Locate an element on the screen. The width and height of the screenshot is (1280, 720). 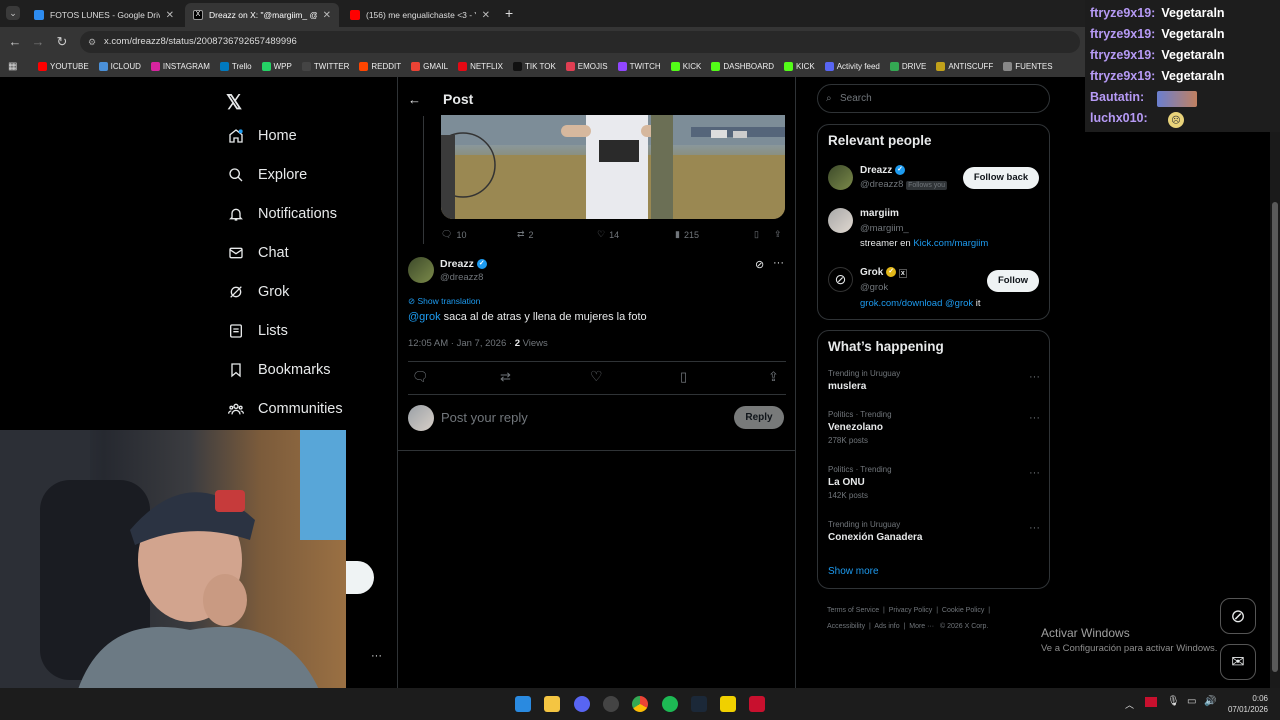
bookmark-item: DASHBOARD is located at coordinates (742, 66).